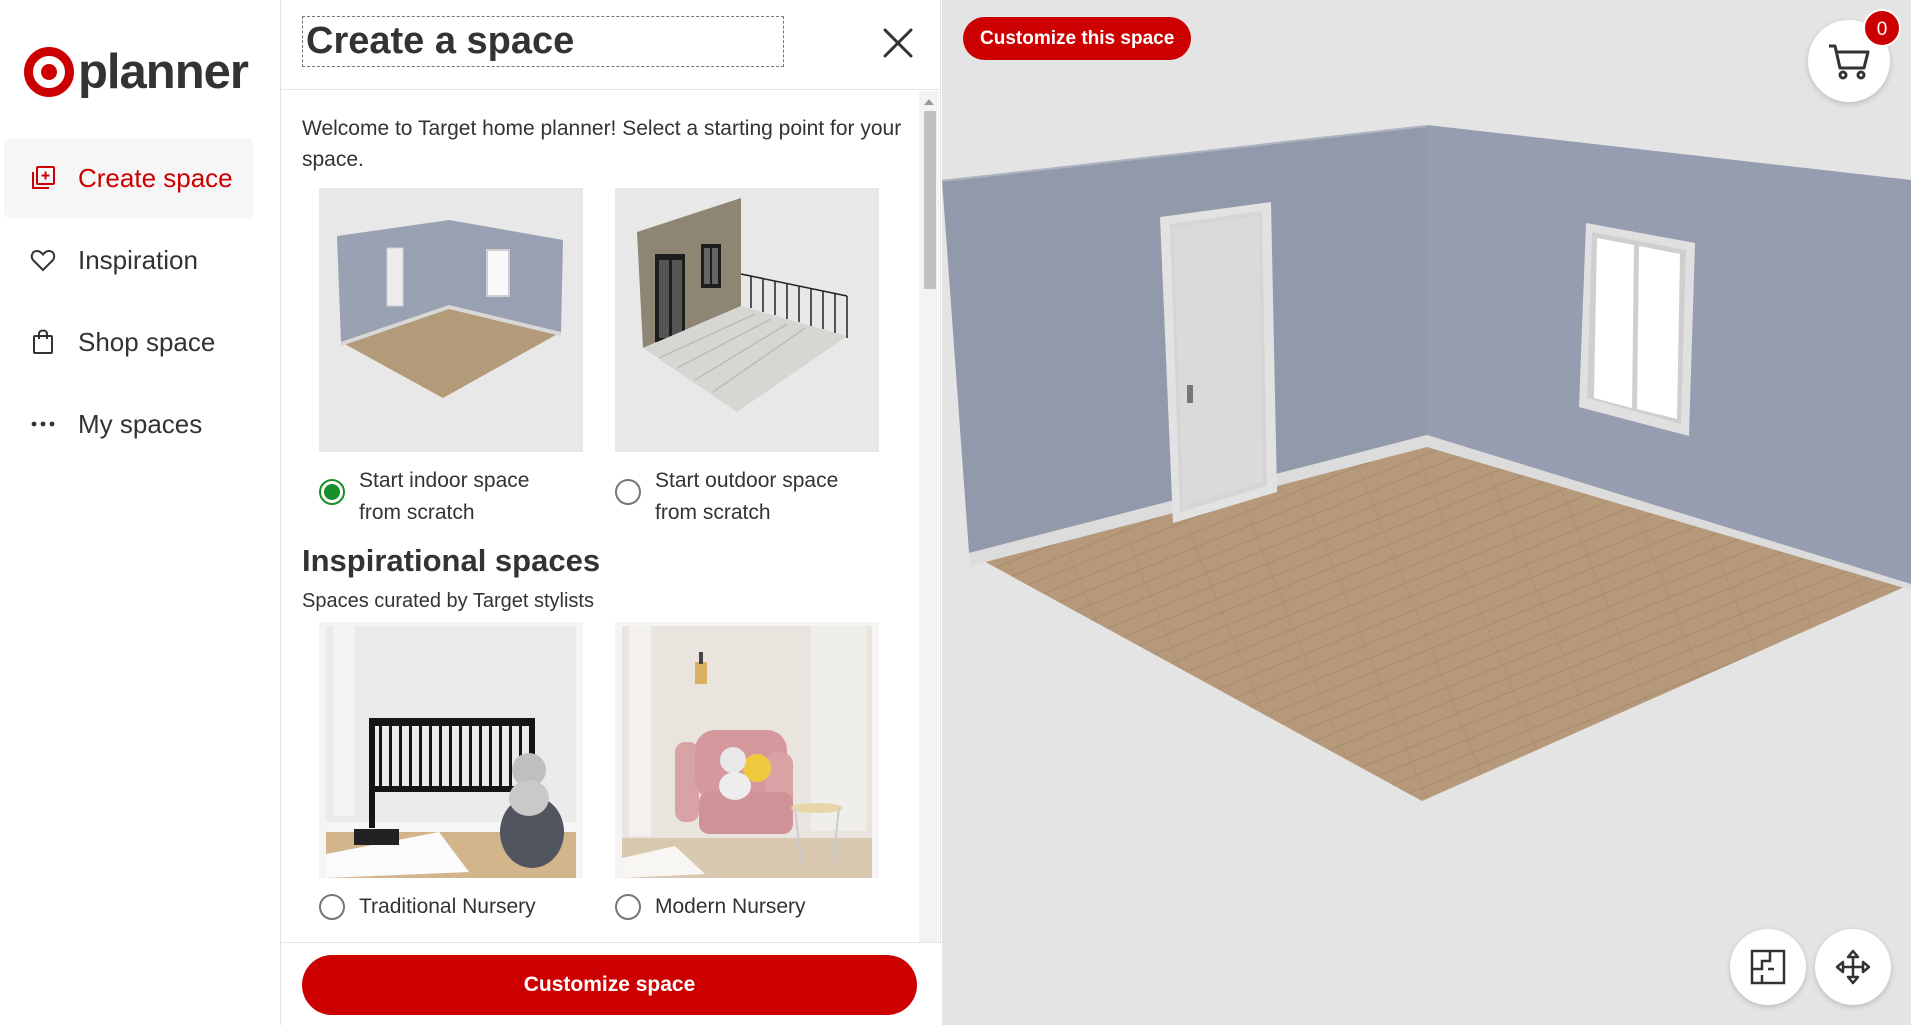  What do you see at coordinates (747, 320) in the screenshot?
I see `outdoor-space-image` at bounding box center [747, 320].